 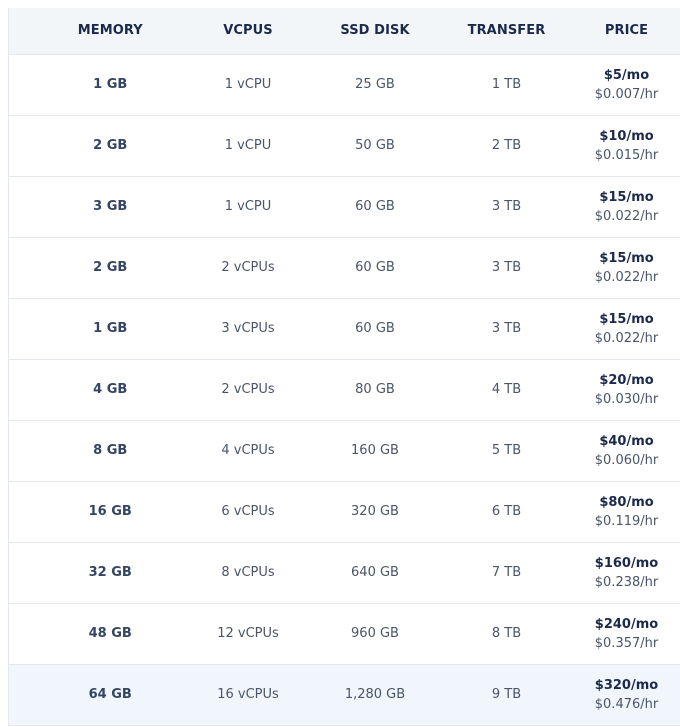 I want to click on price-cell: $20/mo $0.030/hr, so click(x=614, y=389).